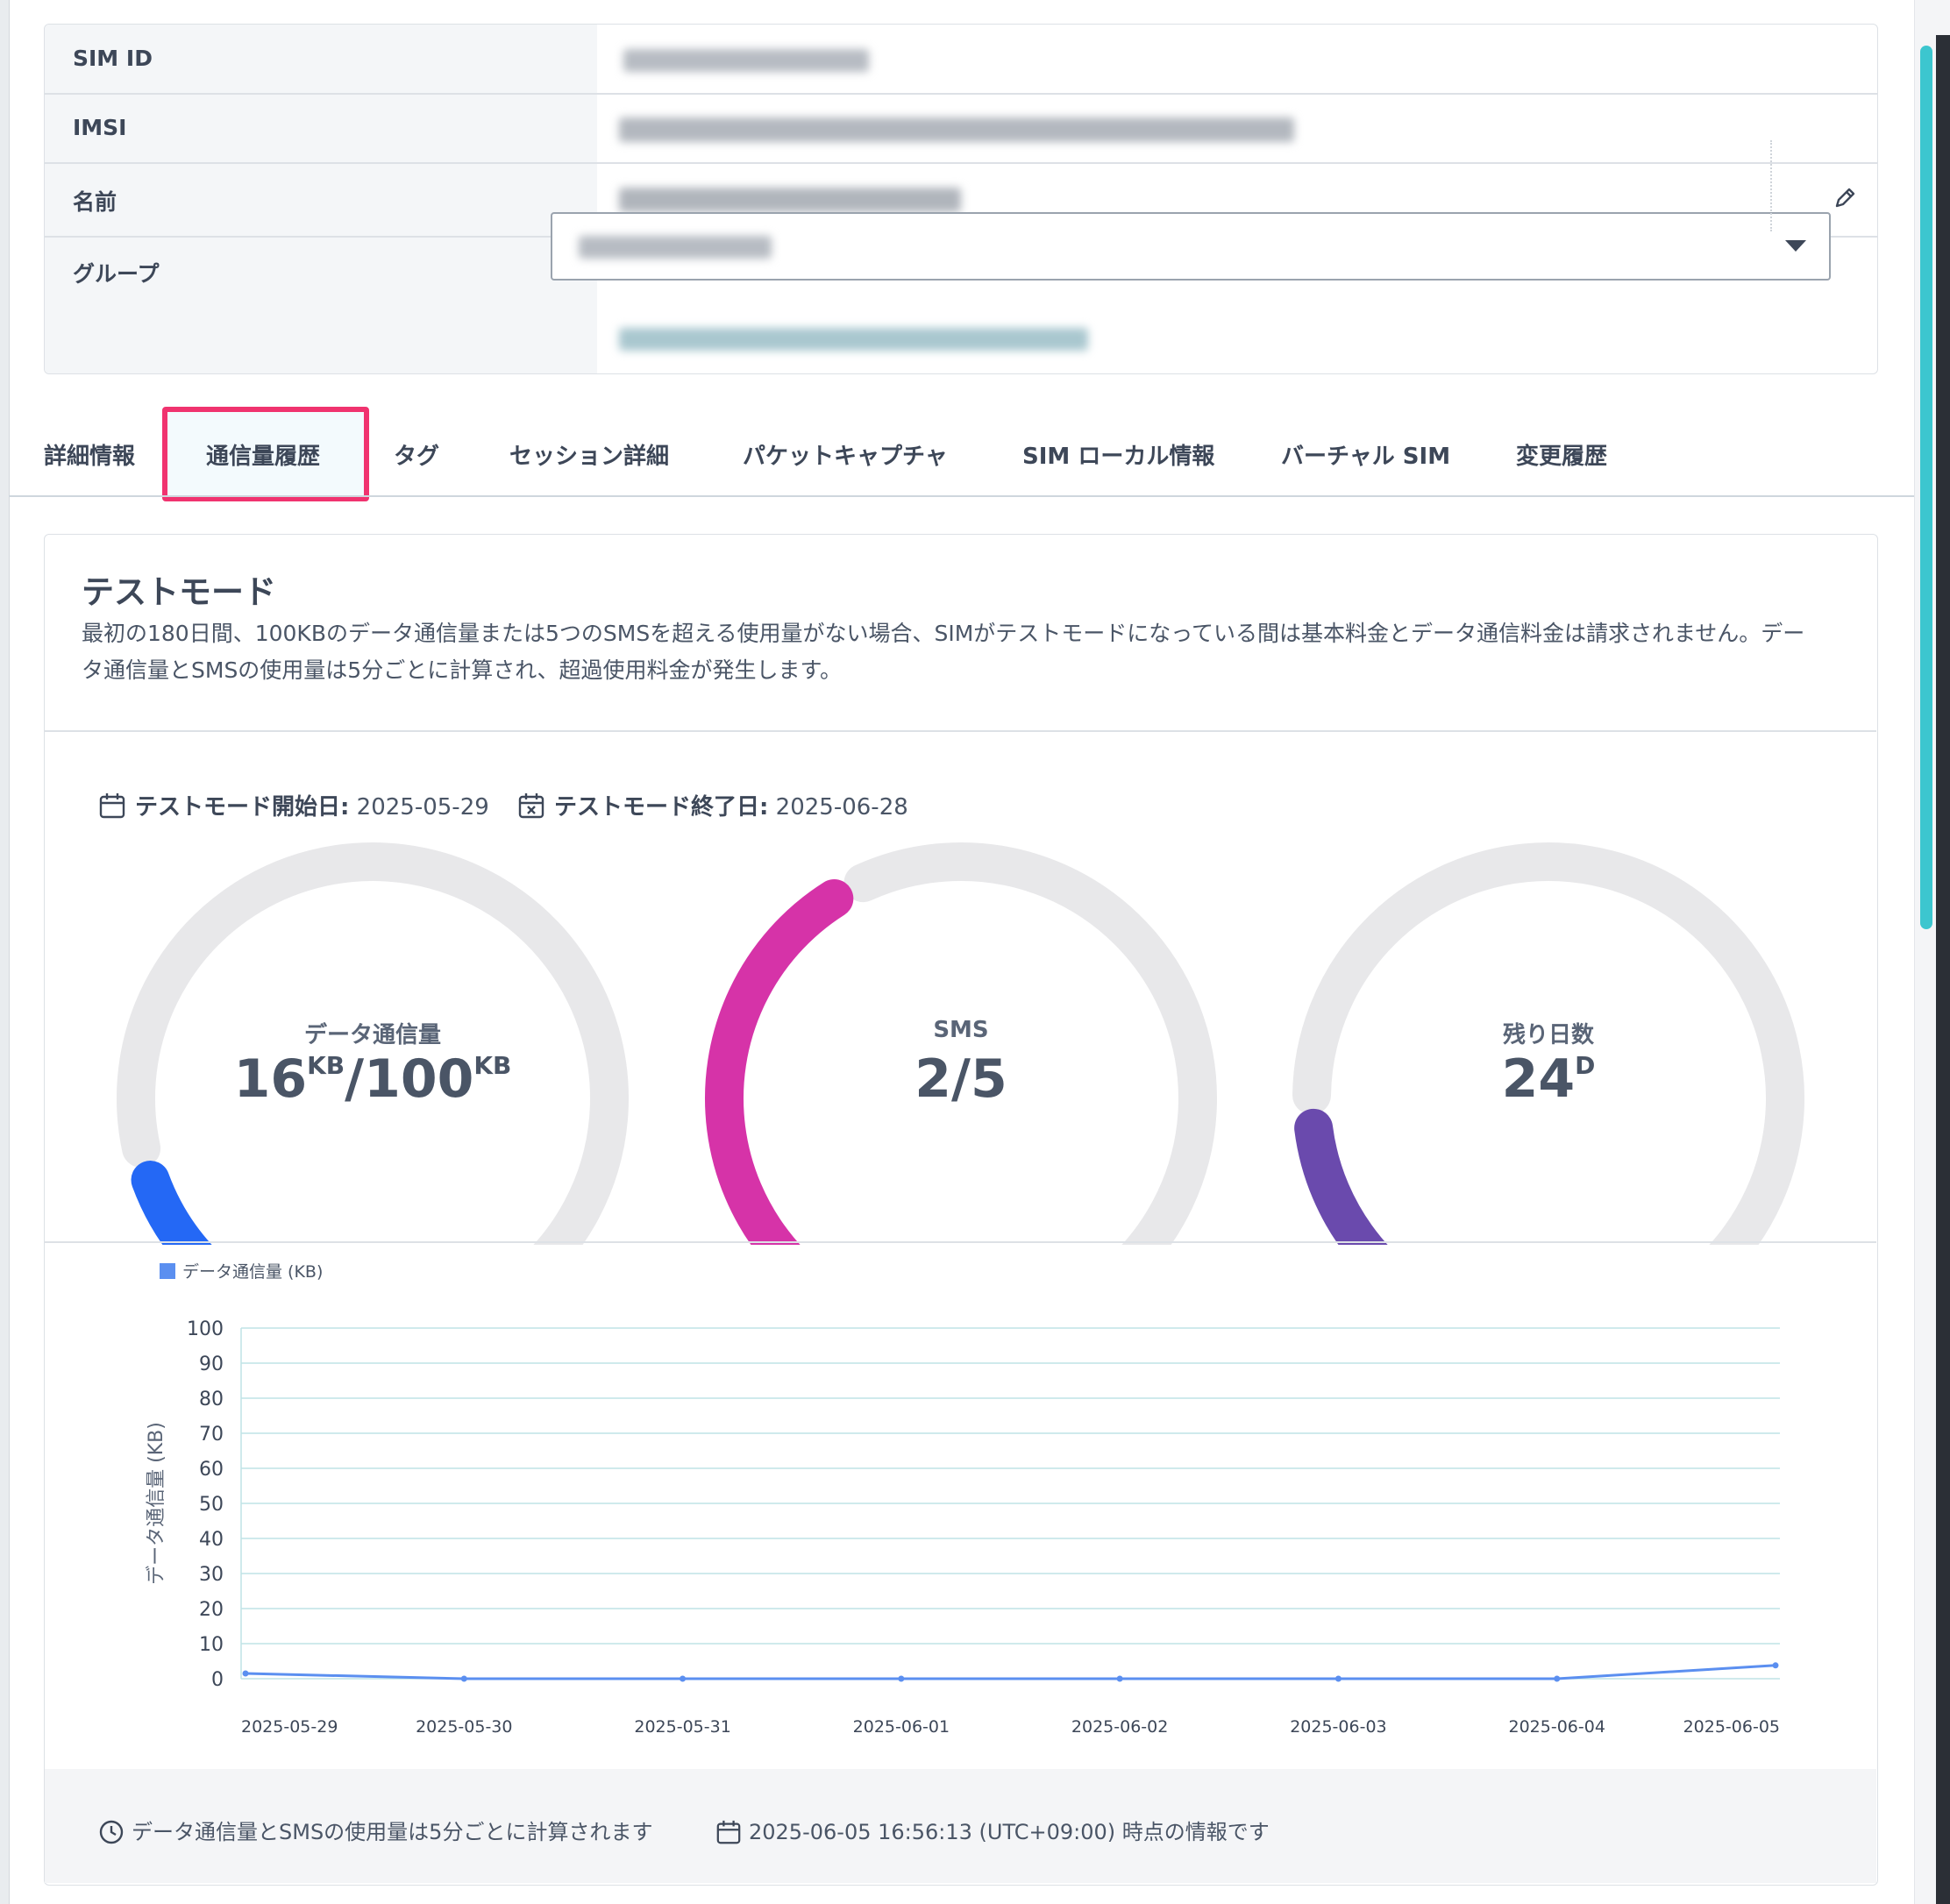 The width and height of the screenshot is (1950, 1904). What do you see at coordinates (960, 1242) in the screenshot?
I see `card-divider` at bounding box center [960, 1242].